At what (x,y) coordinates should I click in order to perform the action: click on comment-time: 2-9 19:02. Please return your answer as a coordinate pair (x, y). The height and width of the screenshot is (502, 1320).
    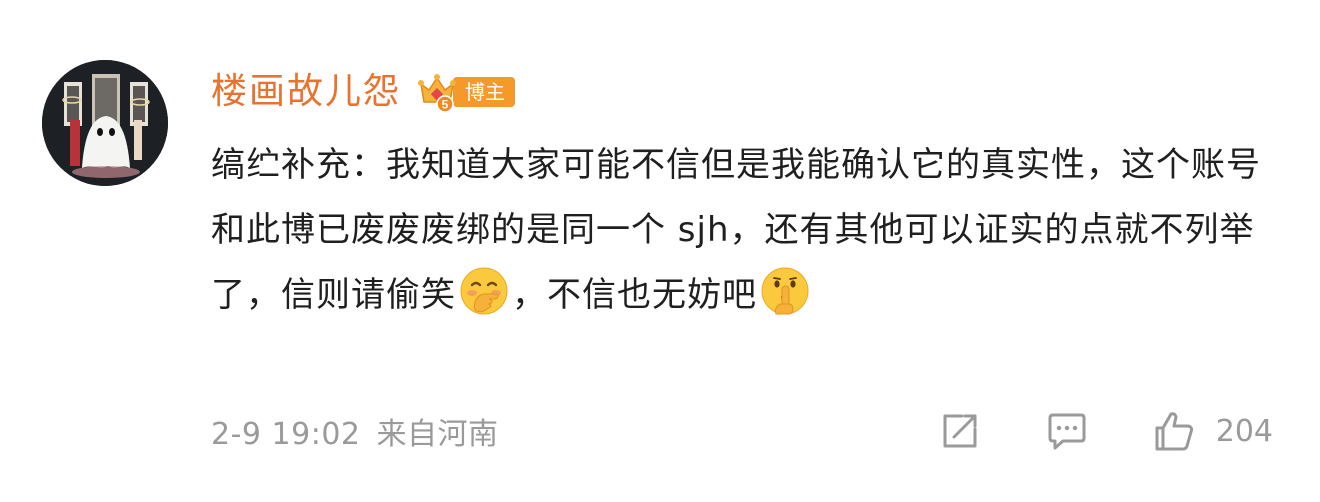
    Looking at the image, I should click on (286, 434).